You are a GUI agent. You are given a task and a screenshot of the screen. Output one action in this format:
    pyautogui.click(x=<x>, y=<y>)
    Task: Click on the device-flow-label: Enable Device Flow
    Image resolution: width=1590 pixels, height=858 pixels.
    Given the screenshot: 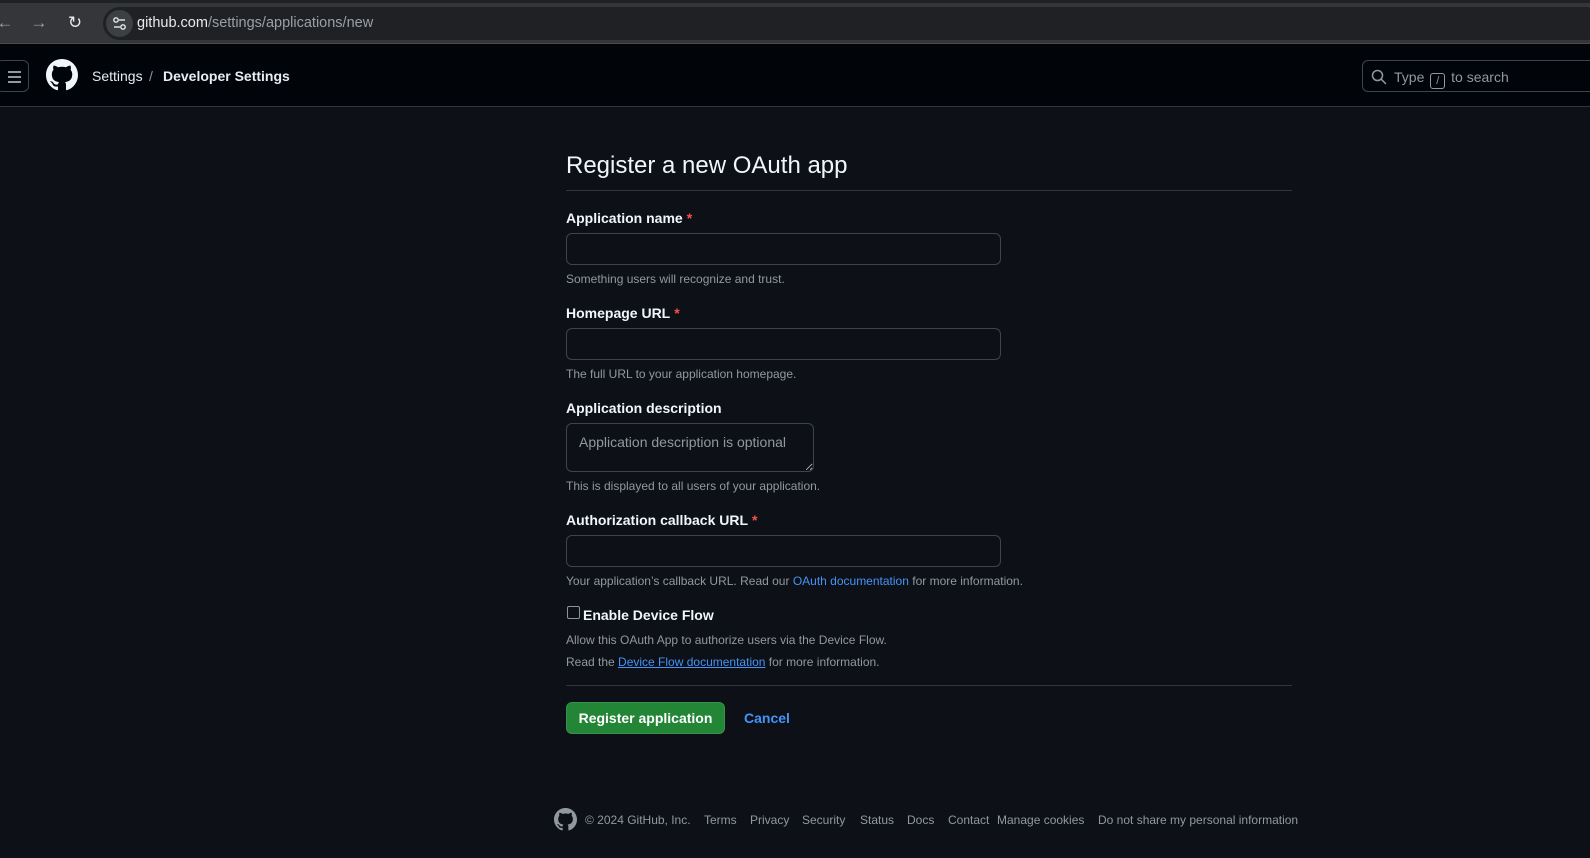 What is the action you would take?
    pyautogui.click(x=648, y=615)
    